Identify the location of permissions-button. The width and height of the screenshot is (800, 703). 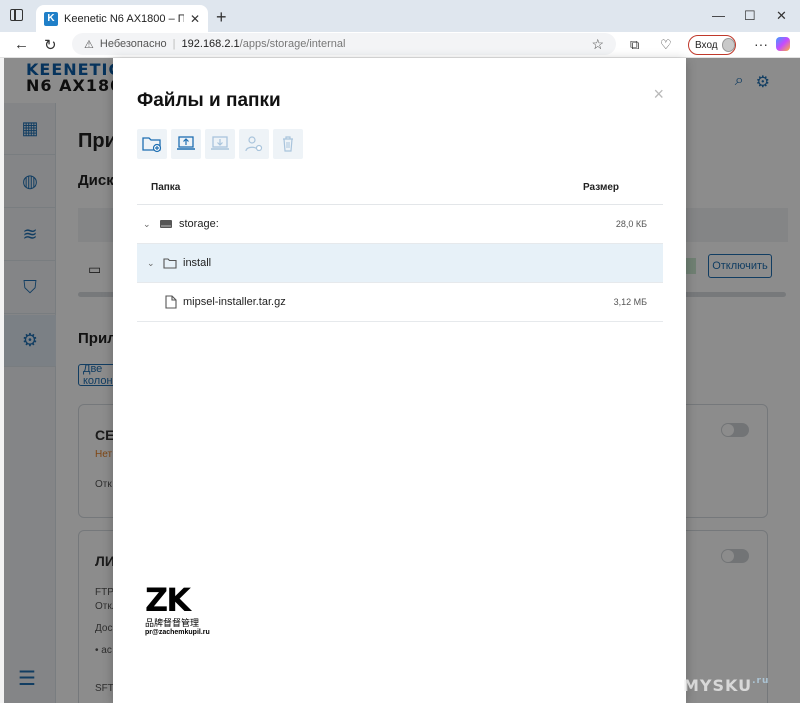
(254, 144).